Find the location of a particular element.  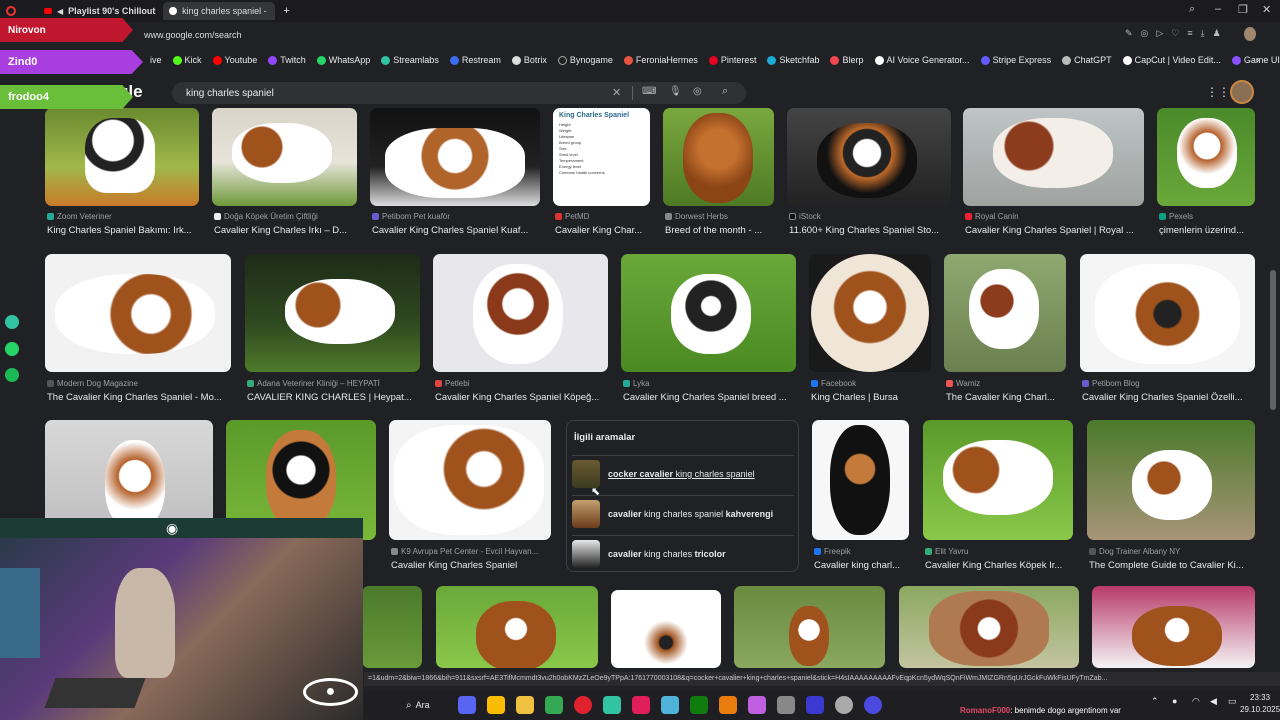

close-window-icon: ✕ is located at coordinates (1266, 10).